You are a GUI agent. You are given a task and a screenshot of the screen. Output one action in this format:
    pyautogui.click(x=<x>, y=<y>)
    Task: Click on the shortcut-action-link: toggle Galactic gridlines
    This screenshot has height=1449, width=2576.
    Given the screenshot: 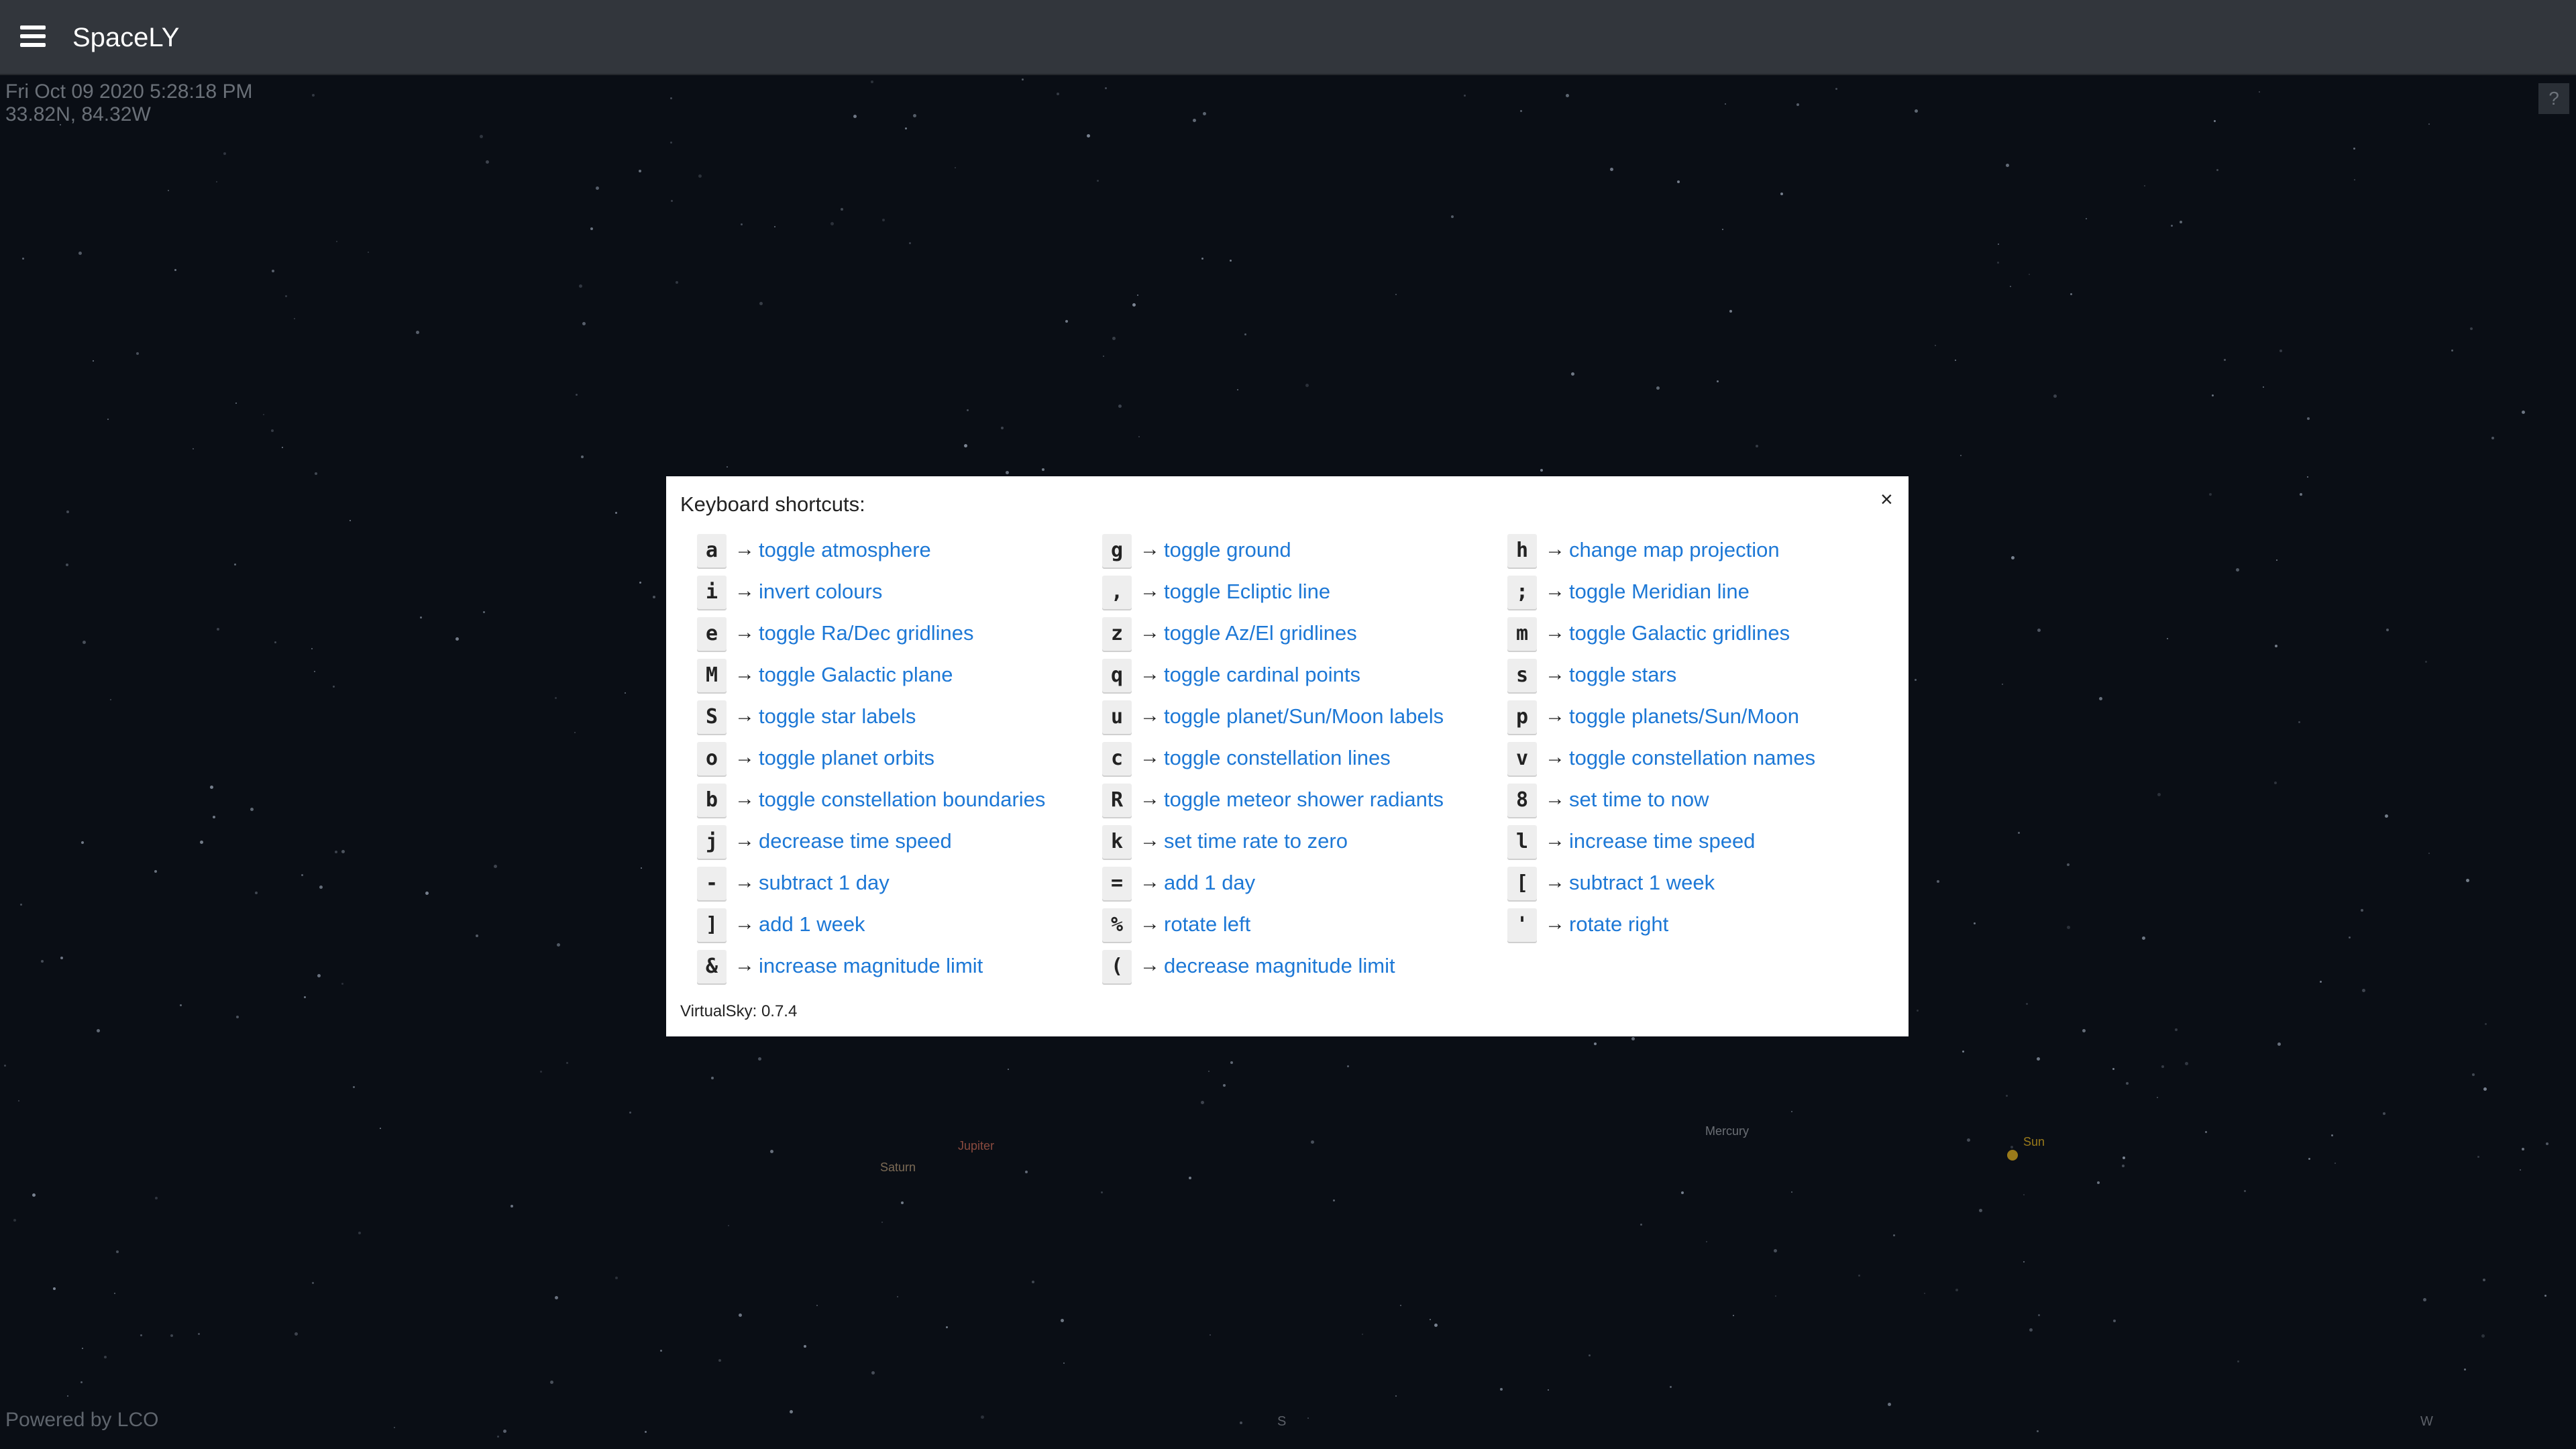 What is the action you would take?
    pyautogui.click(x=1679, y=633)
    